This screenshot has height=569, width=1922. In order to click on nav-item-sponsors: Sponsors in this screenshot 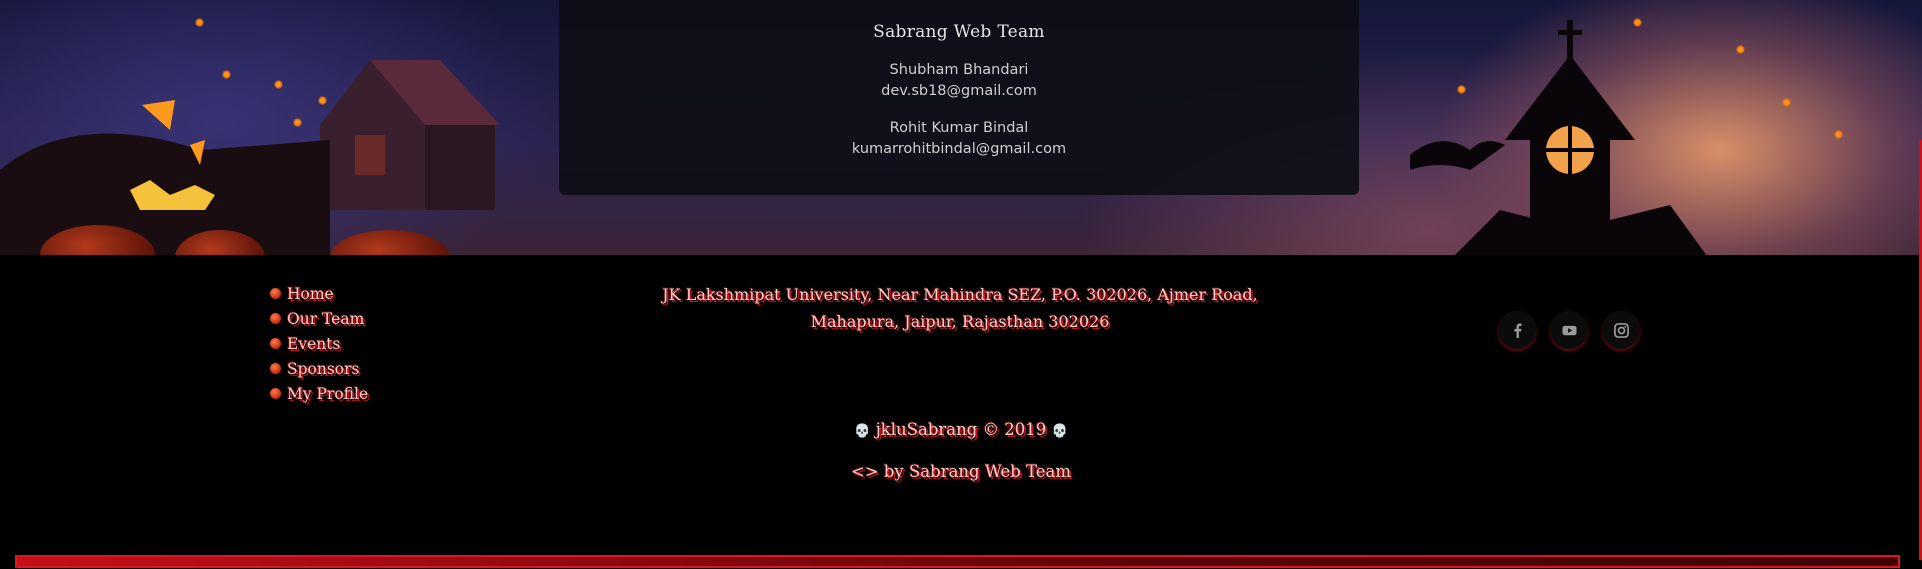, I will do `click(319, 368)`.